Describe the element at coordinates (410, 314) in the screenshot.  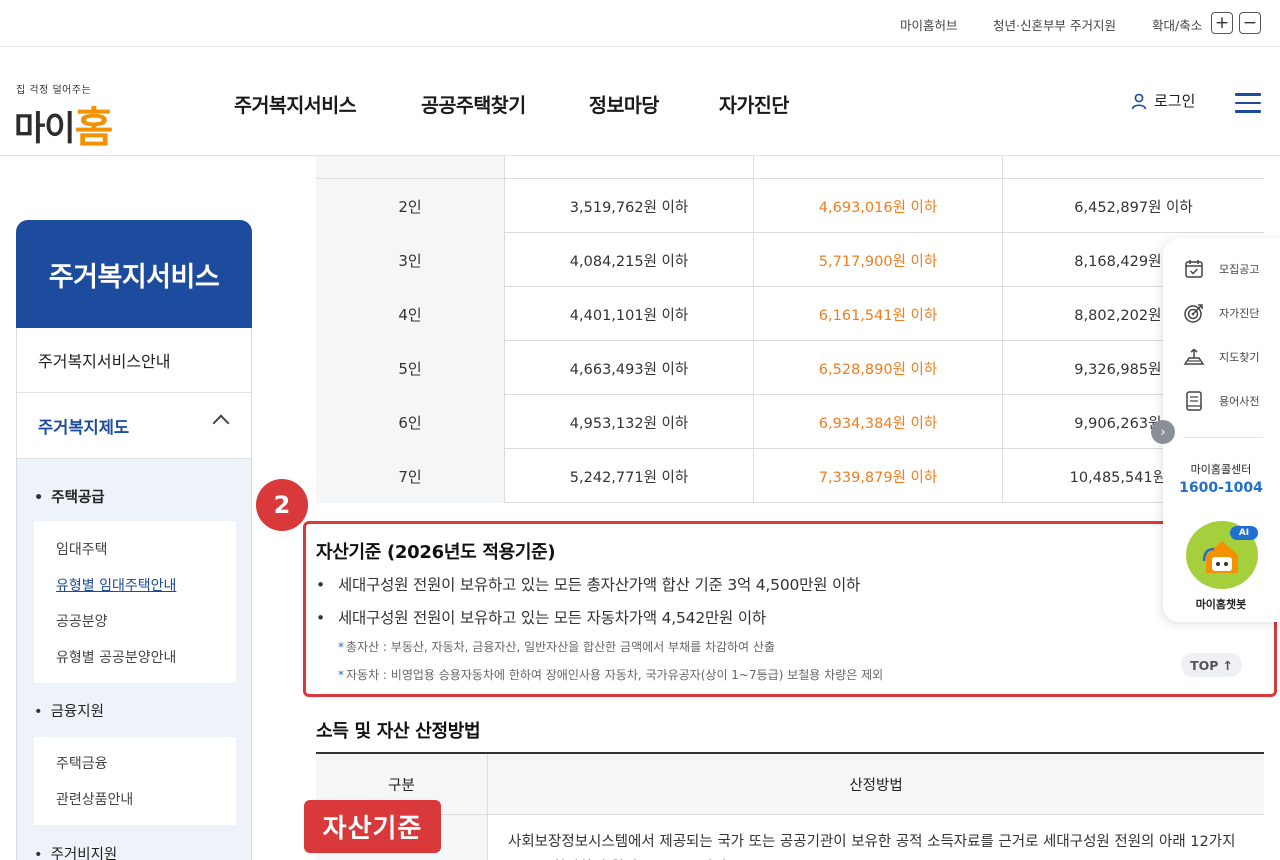
I see `household-size-cell: 4인` at that location.